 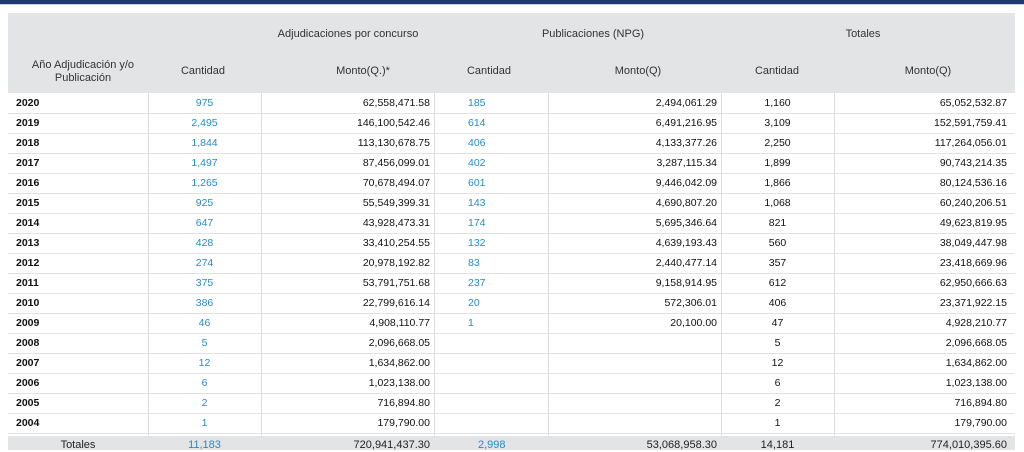 I want to click on row-cantidad-tot: 1,160, so click(x=777, y=103).